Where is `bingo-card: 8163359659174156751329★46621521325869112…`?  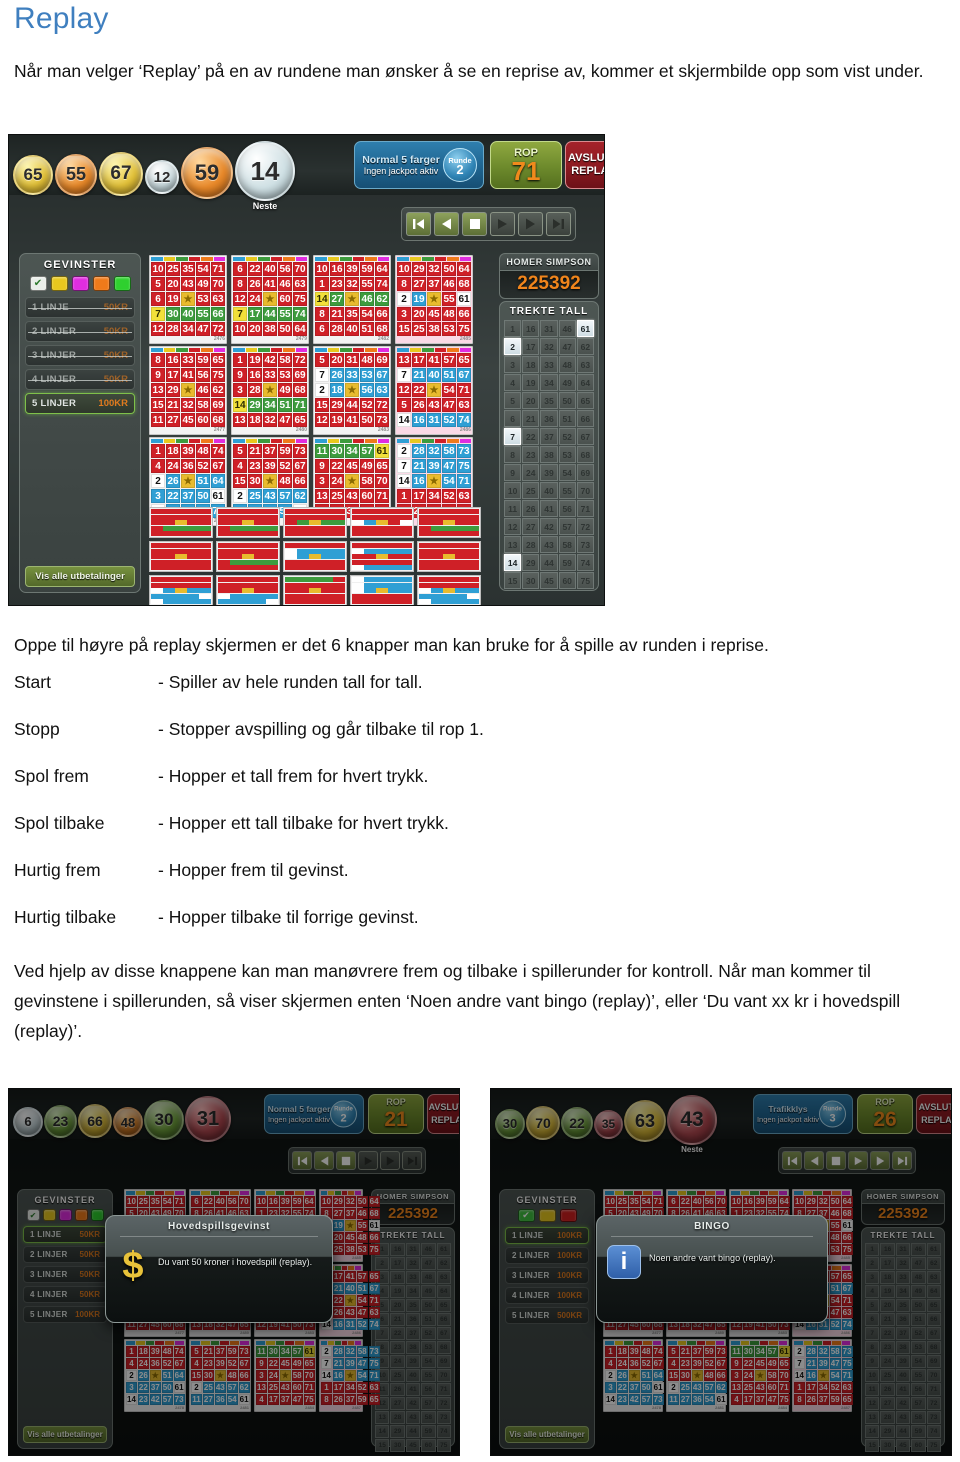
bingo-card: 8163359659174156751329★46621521325869112… is located at coordinates (188, 390).